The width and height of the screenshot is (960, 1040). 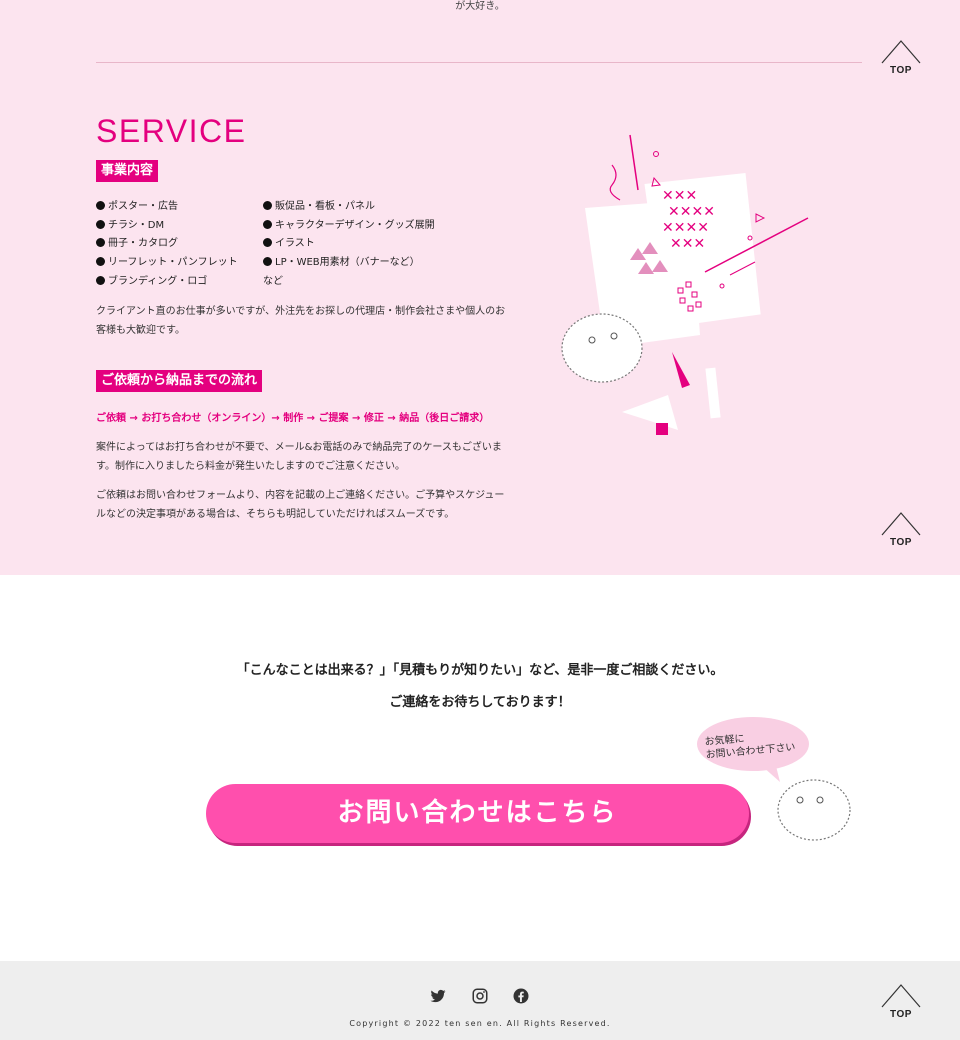 What do you see at coordinates (814, 810) in the screenshot?
I see `mascot-icon` at bounding box center [814, 810].